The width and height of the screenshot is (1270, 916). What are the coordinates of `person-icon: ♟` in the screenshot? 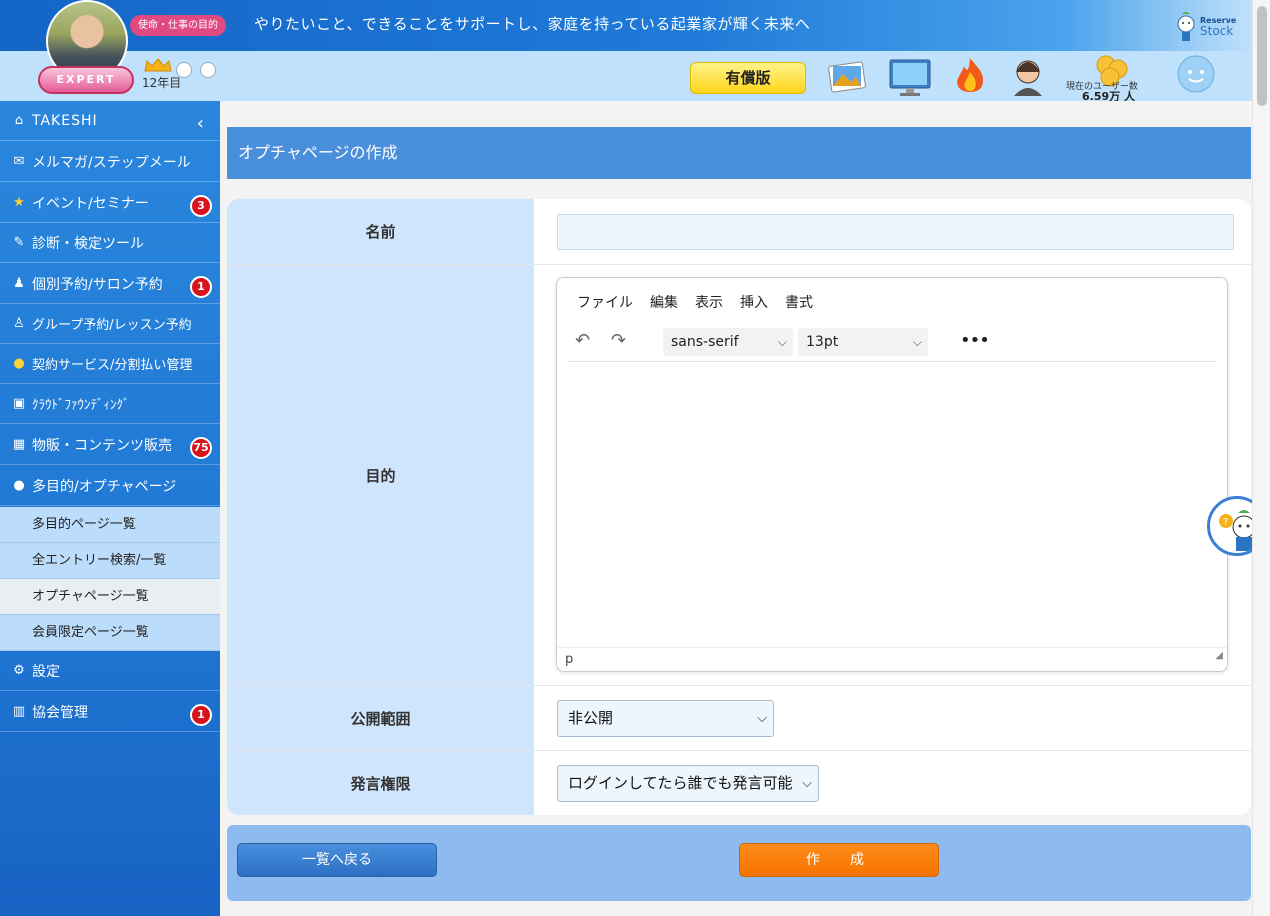 It's located at (19, 283).